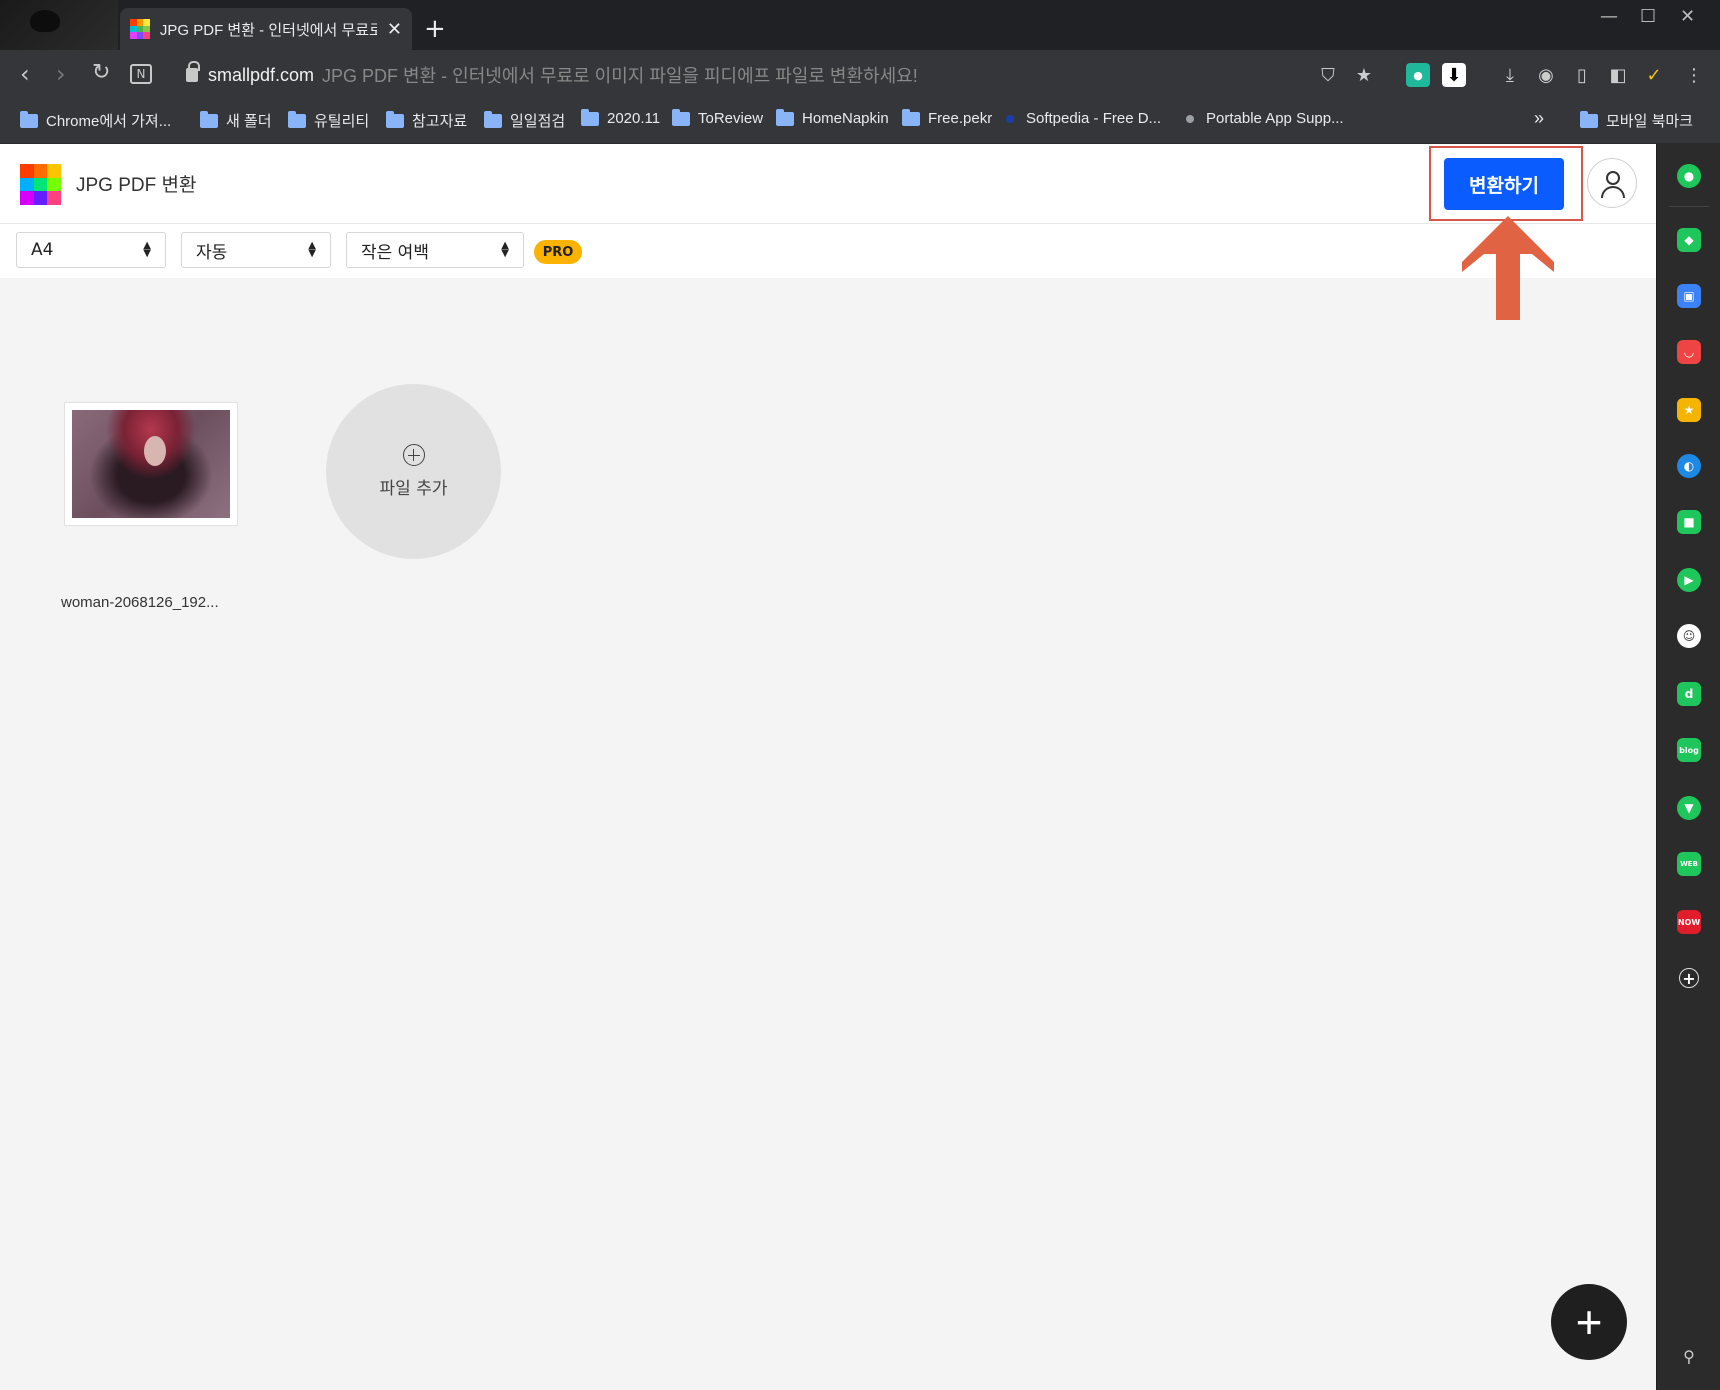 The height and width of the screenshot is (1390, 1720). I want to click on info-panel-icon: ▯, so click(1582, 75).